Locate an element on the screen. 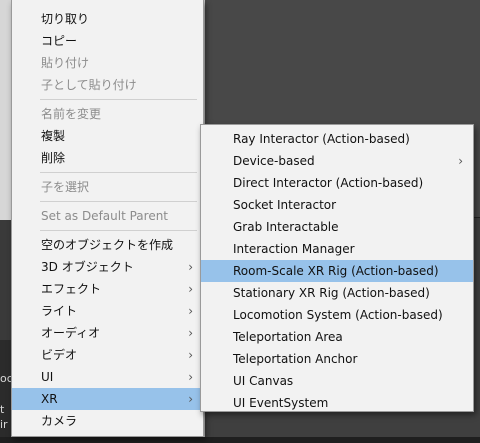 Image resolution: width=480 pixels, height=443 pixels. menu-item-room-scale-xr-rig-action-based: Room-Scale XR Rig (Action-based) is located at coordinates (337, 271).